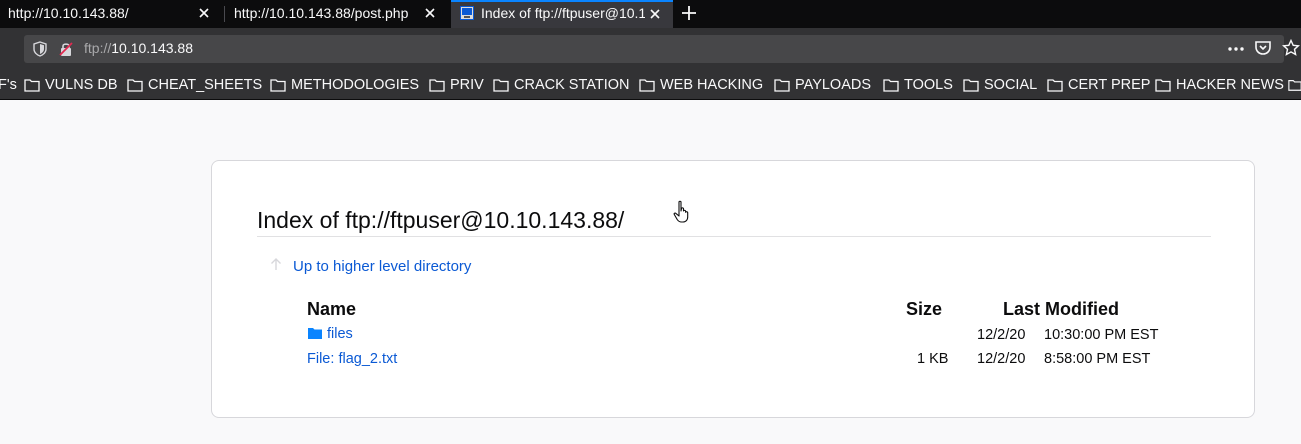  What do you see at coordinates (572, 85) in the screenshot?
I see `bookmark-label: CRACK STATION` at bounding box center [572, 85].